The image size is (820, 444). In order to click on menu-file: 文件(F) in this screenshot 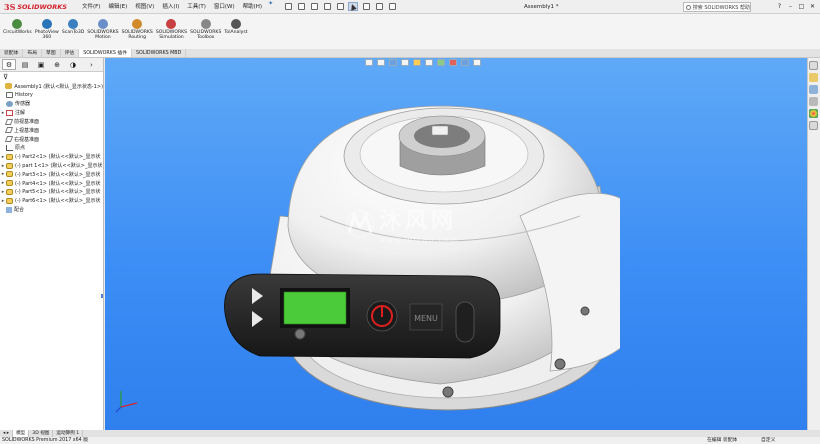, I will do `click(91, 7)`.